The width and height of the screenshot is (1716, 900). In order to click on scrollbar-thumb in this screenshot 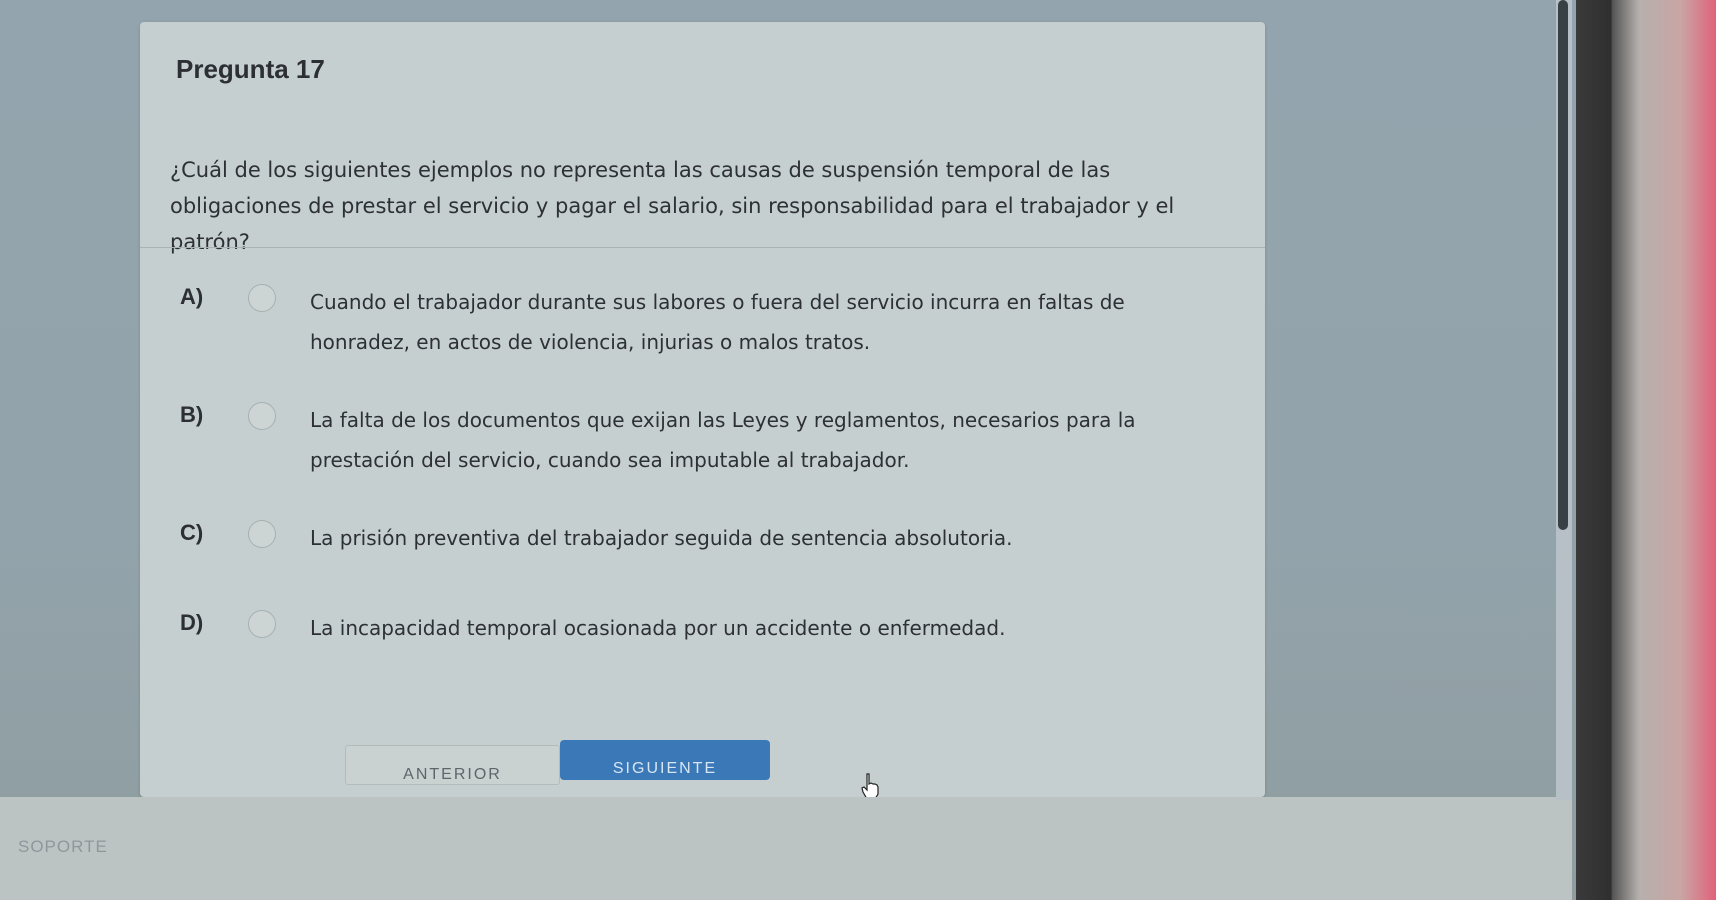, I will do `click(1563, 265)`.